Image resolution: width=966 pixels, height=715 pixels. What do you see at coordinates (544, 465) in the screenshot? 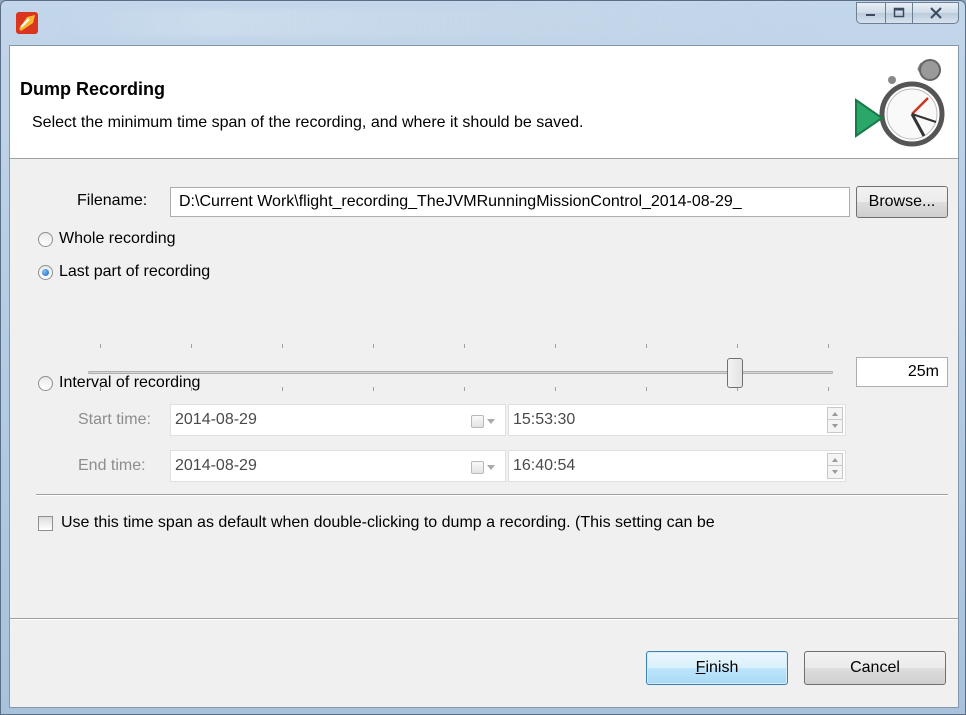
I see `end-time-value: 16:40:54` at bounding box center [544, 465].